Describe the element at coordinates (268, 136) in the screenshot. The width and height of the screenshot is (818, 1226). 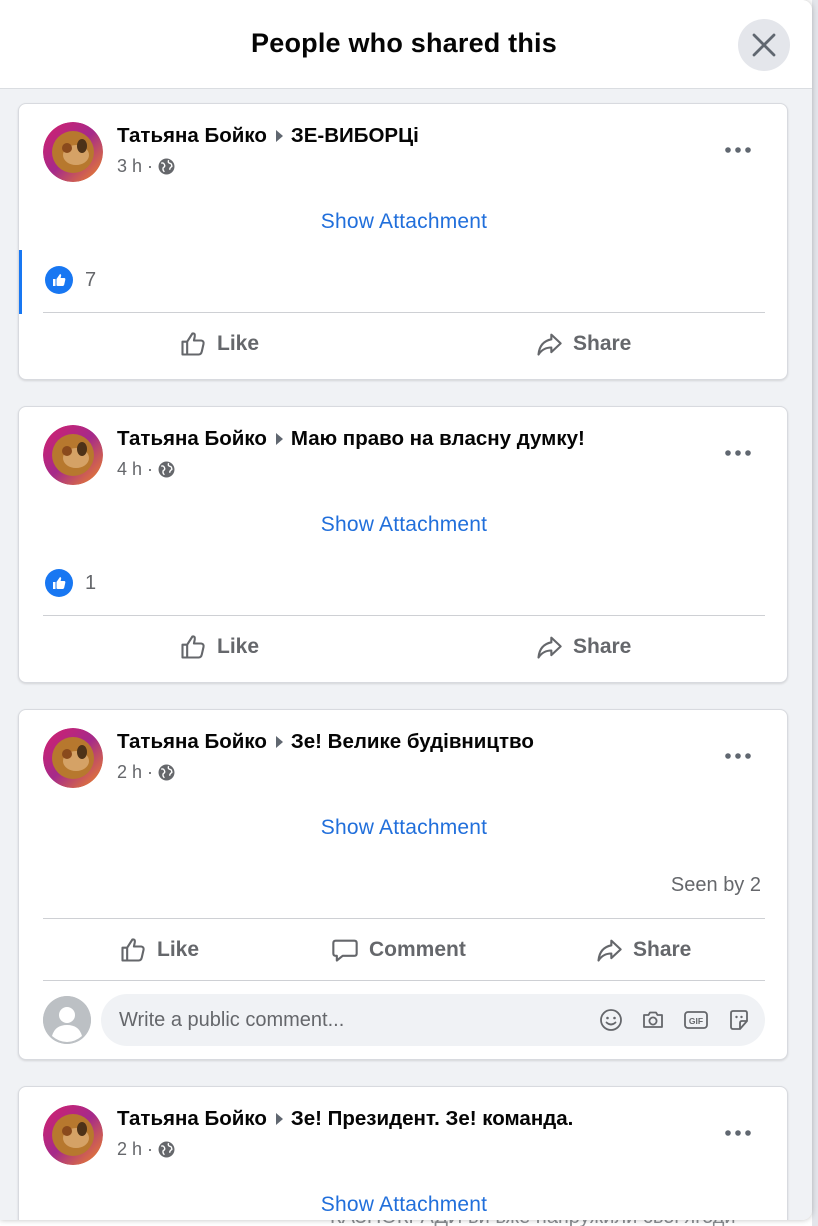
I see `post-header: Татьяна Бойко ЗЕ-ВИБОРЦі` at that location.